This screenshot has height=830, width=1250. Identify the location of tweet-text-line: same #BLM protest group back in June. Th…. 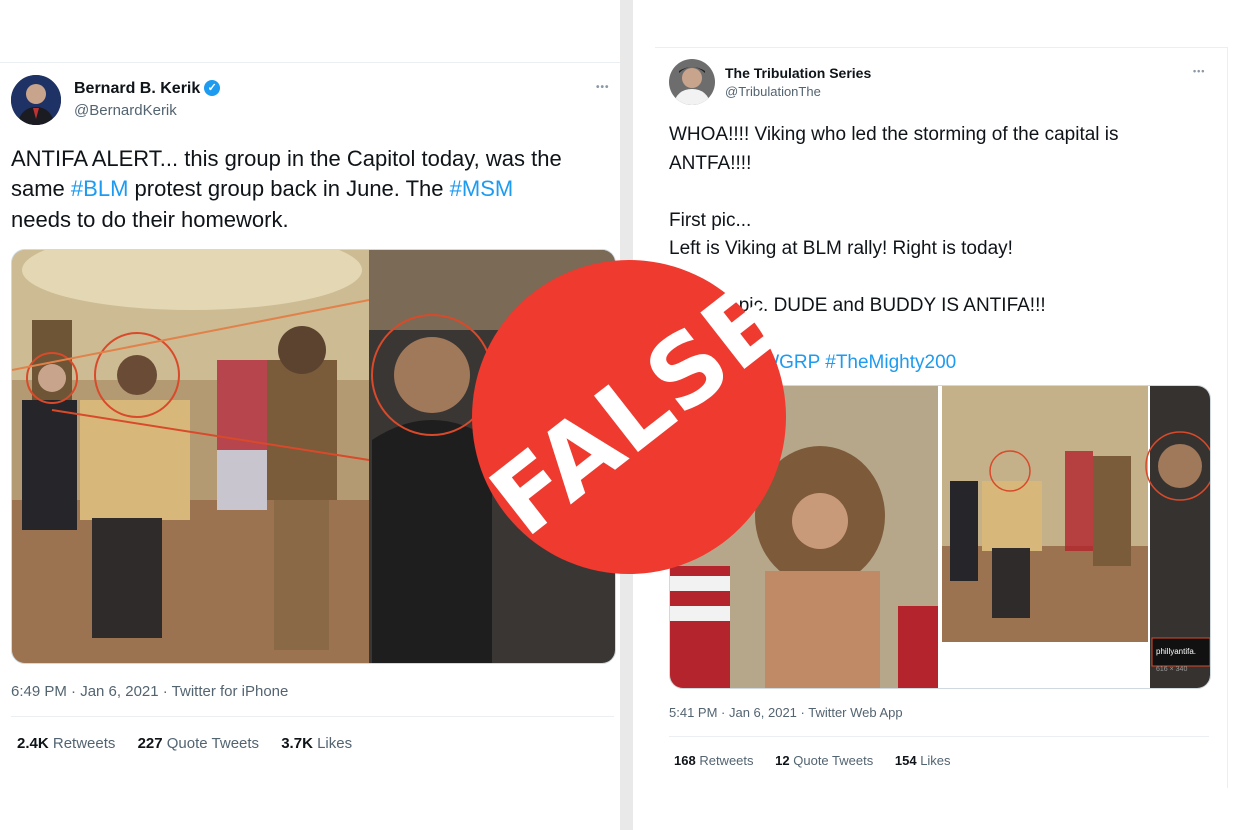
(262, 189).